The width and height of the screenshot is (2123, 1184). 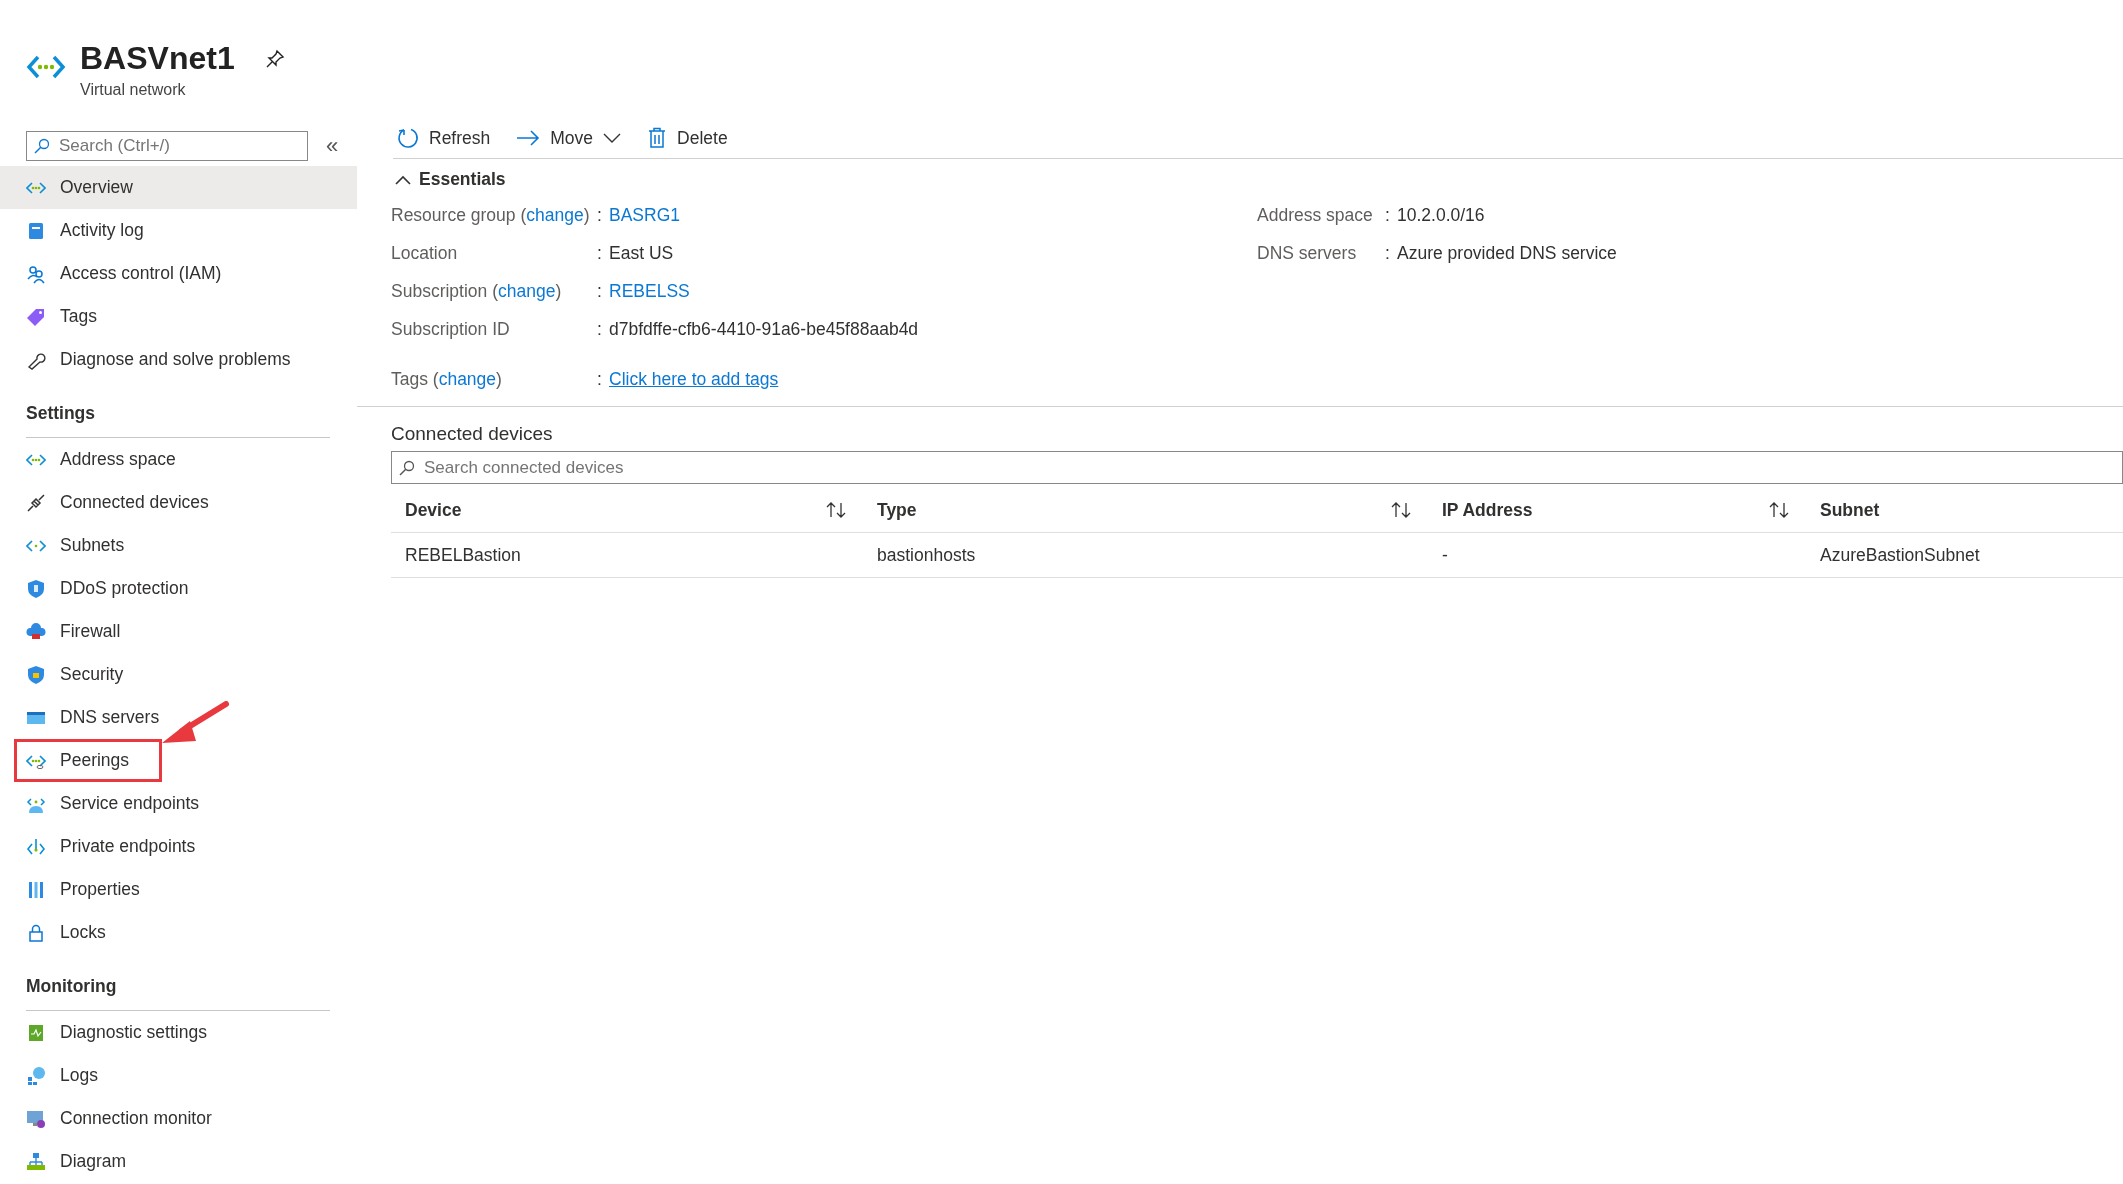 I want to click on sidebar-item: Overview, so click(x=178, y=187).